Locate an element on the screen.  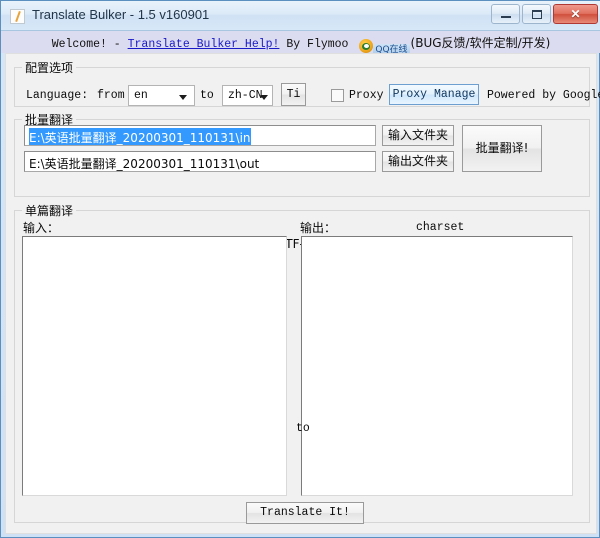
batch-input-path-value: E:\英语批量翻译_20200301_110131\in is located at coordinates (140, 136).